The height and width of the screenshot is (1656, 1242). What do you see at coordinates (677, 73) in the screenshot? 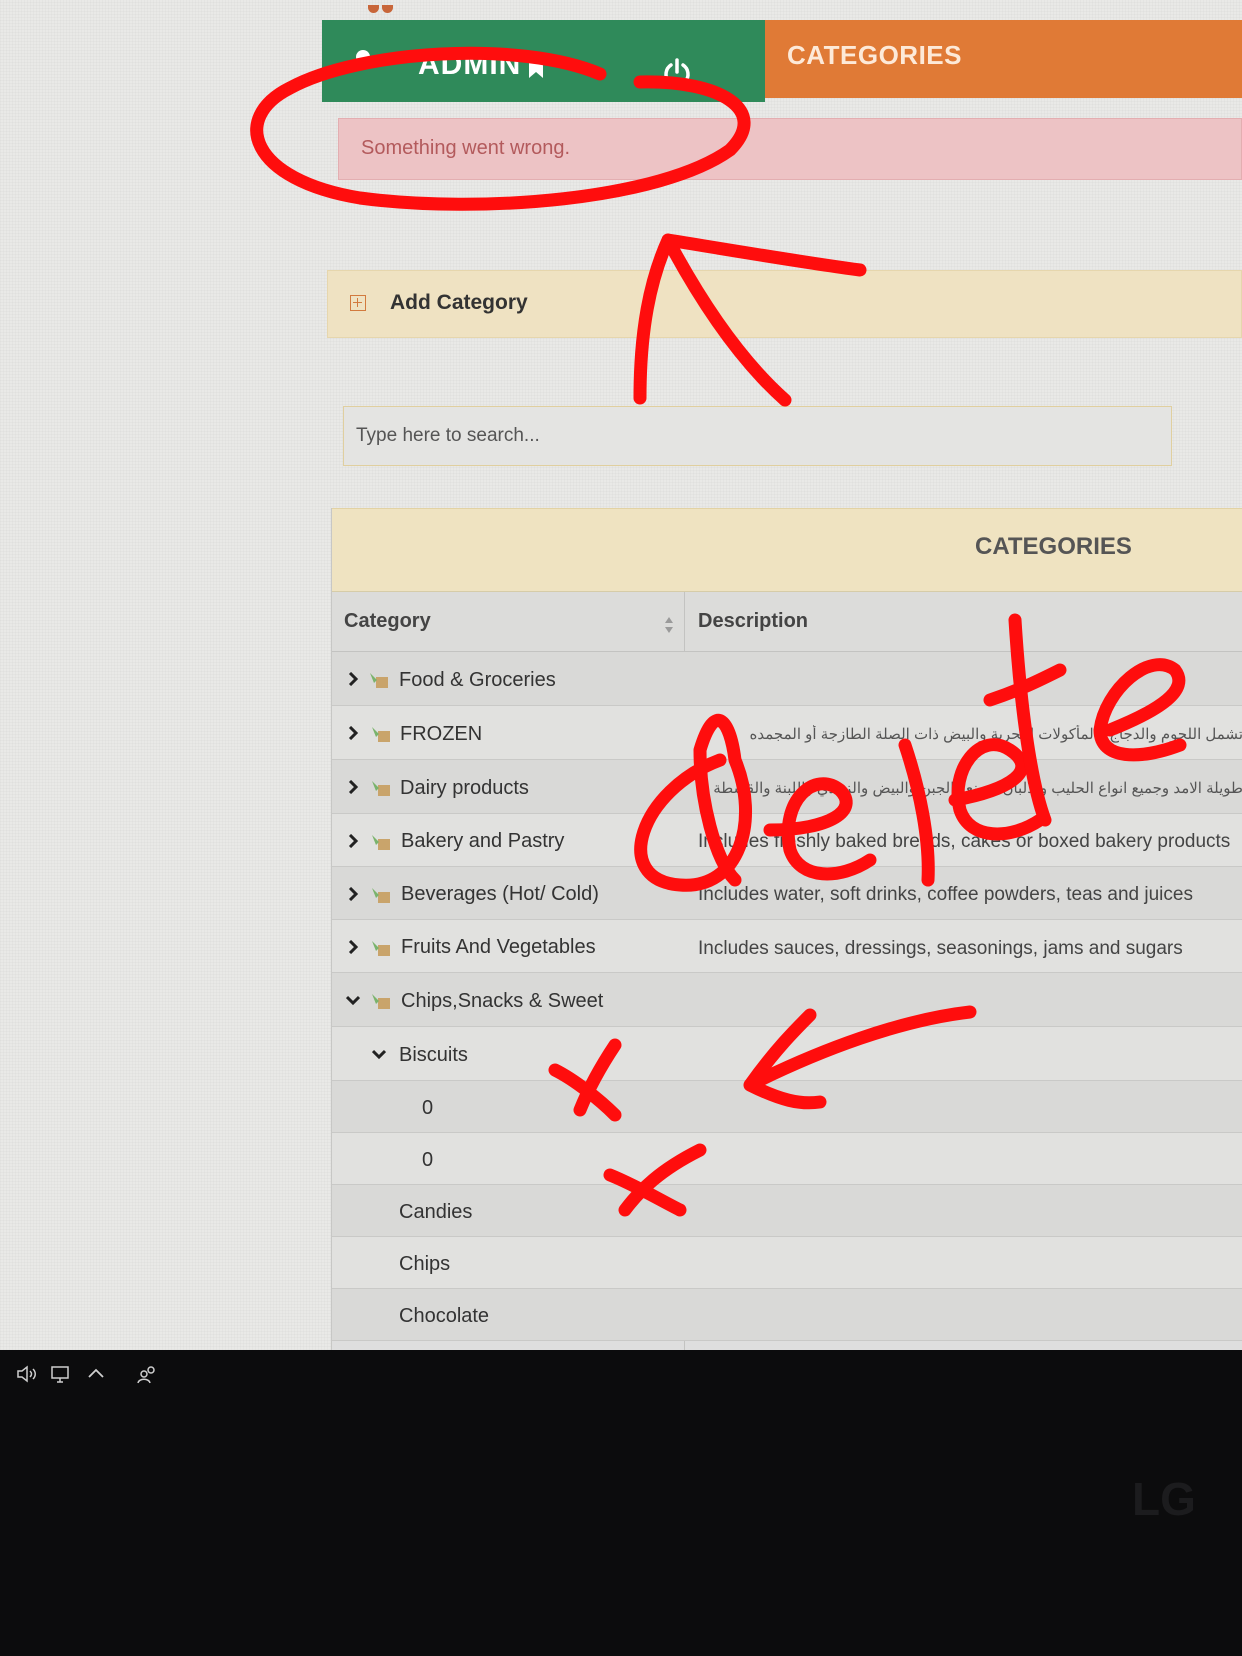
I see `power-icon` at bounding box center [677, 73].